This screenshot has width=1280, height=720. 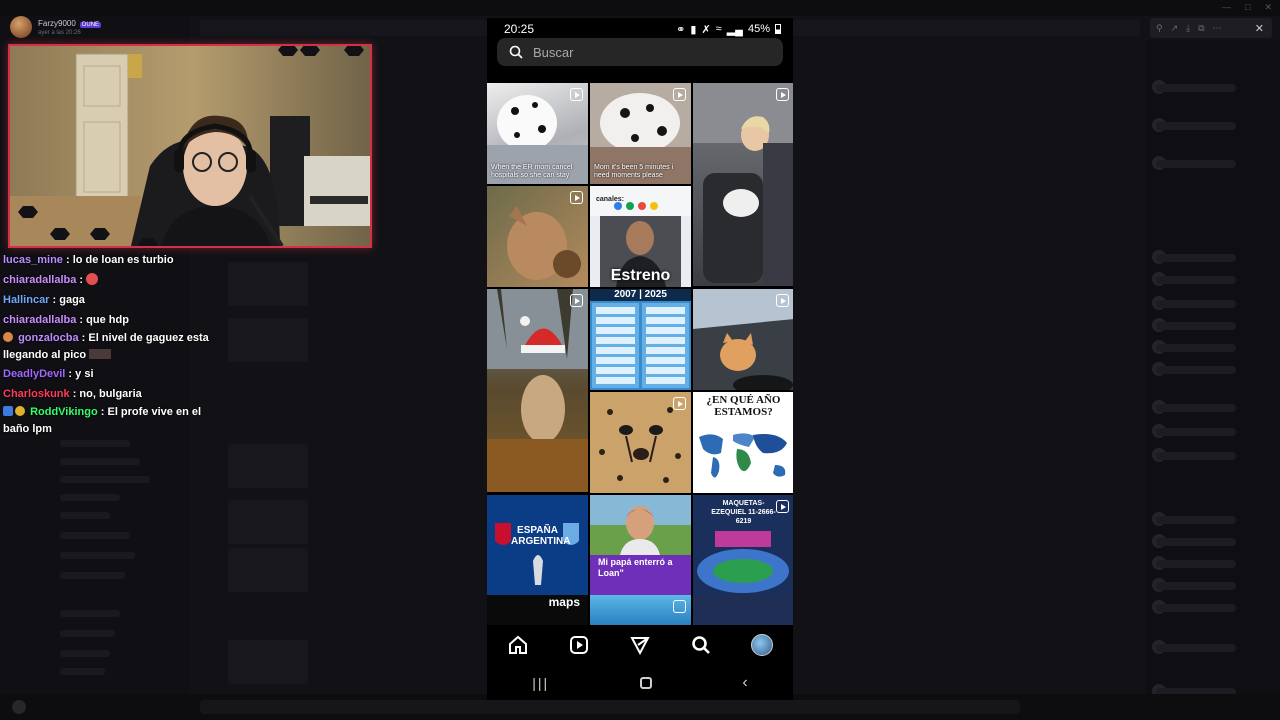 I want to click on minimize-icon: —, so click(x=1226, y=7).